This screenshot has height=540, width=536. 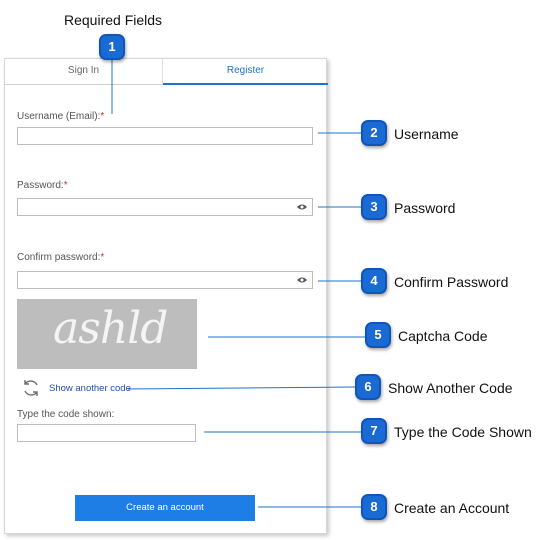 I want to click on password-label-text: Password:, so click(x=40, y=185).